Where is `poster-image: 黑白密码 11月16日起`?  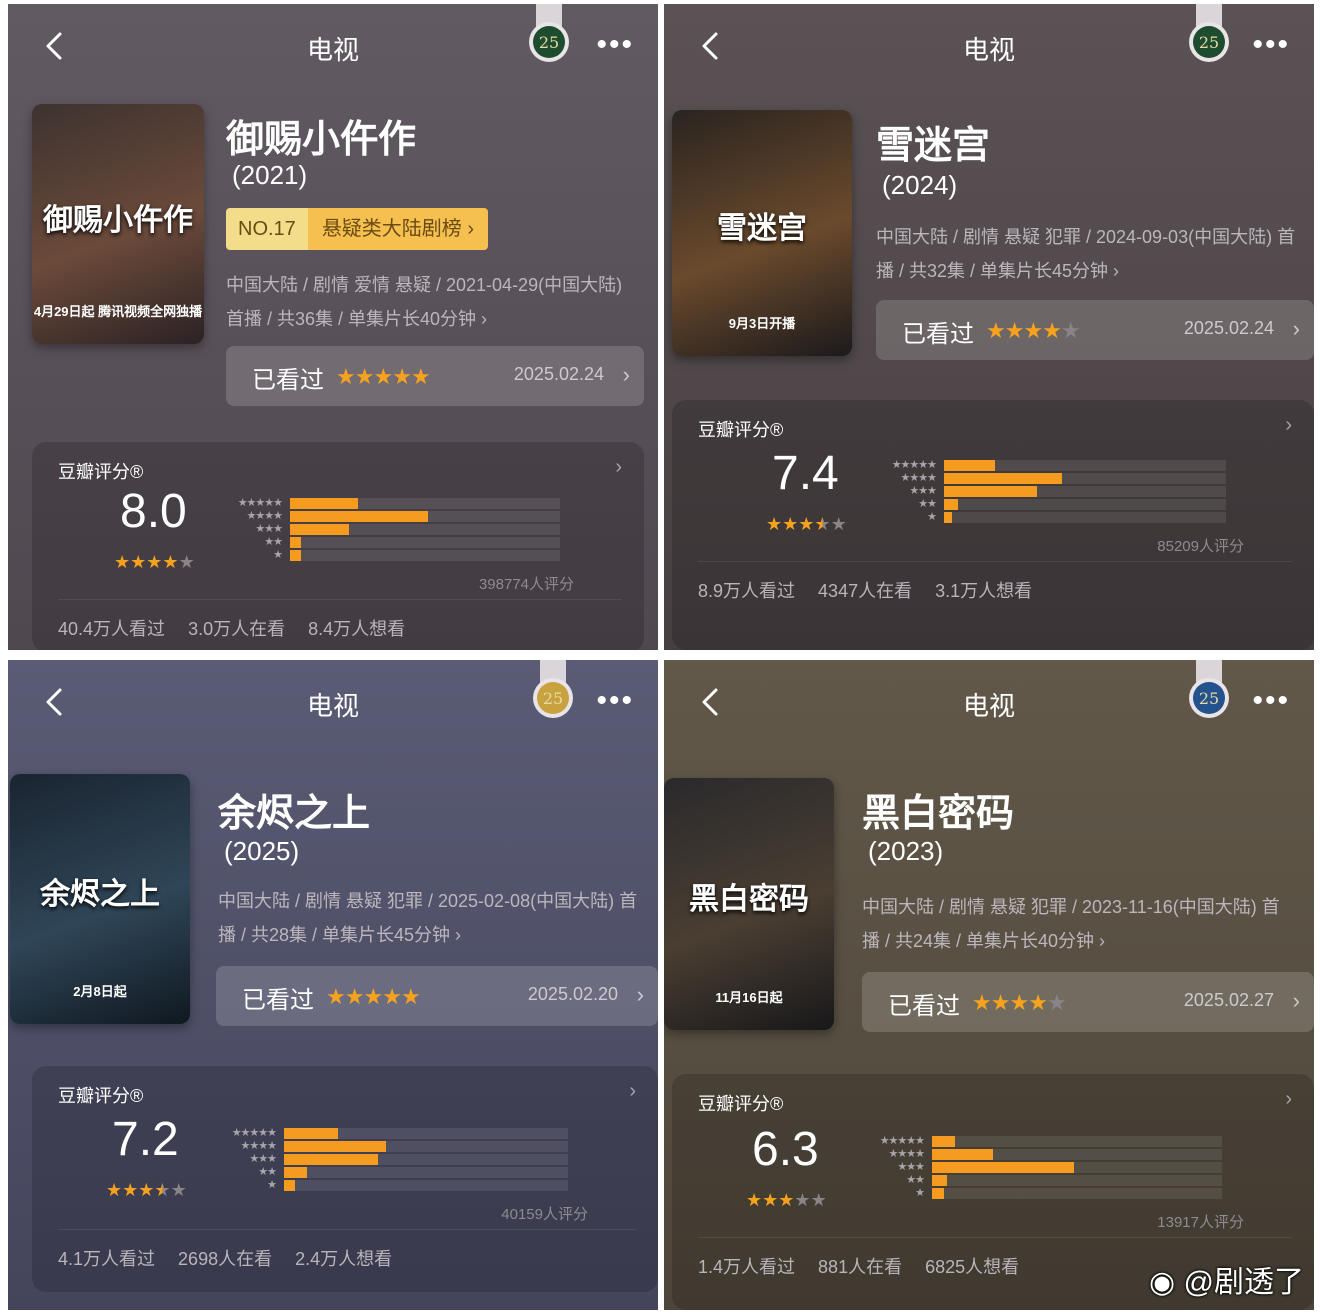 poster-image: 黑白密码 11月16日起 is located at coordinates (749, 904).